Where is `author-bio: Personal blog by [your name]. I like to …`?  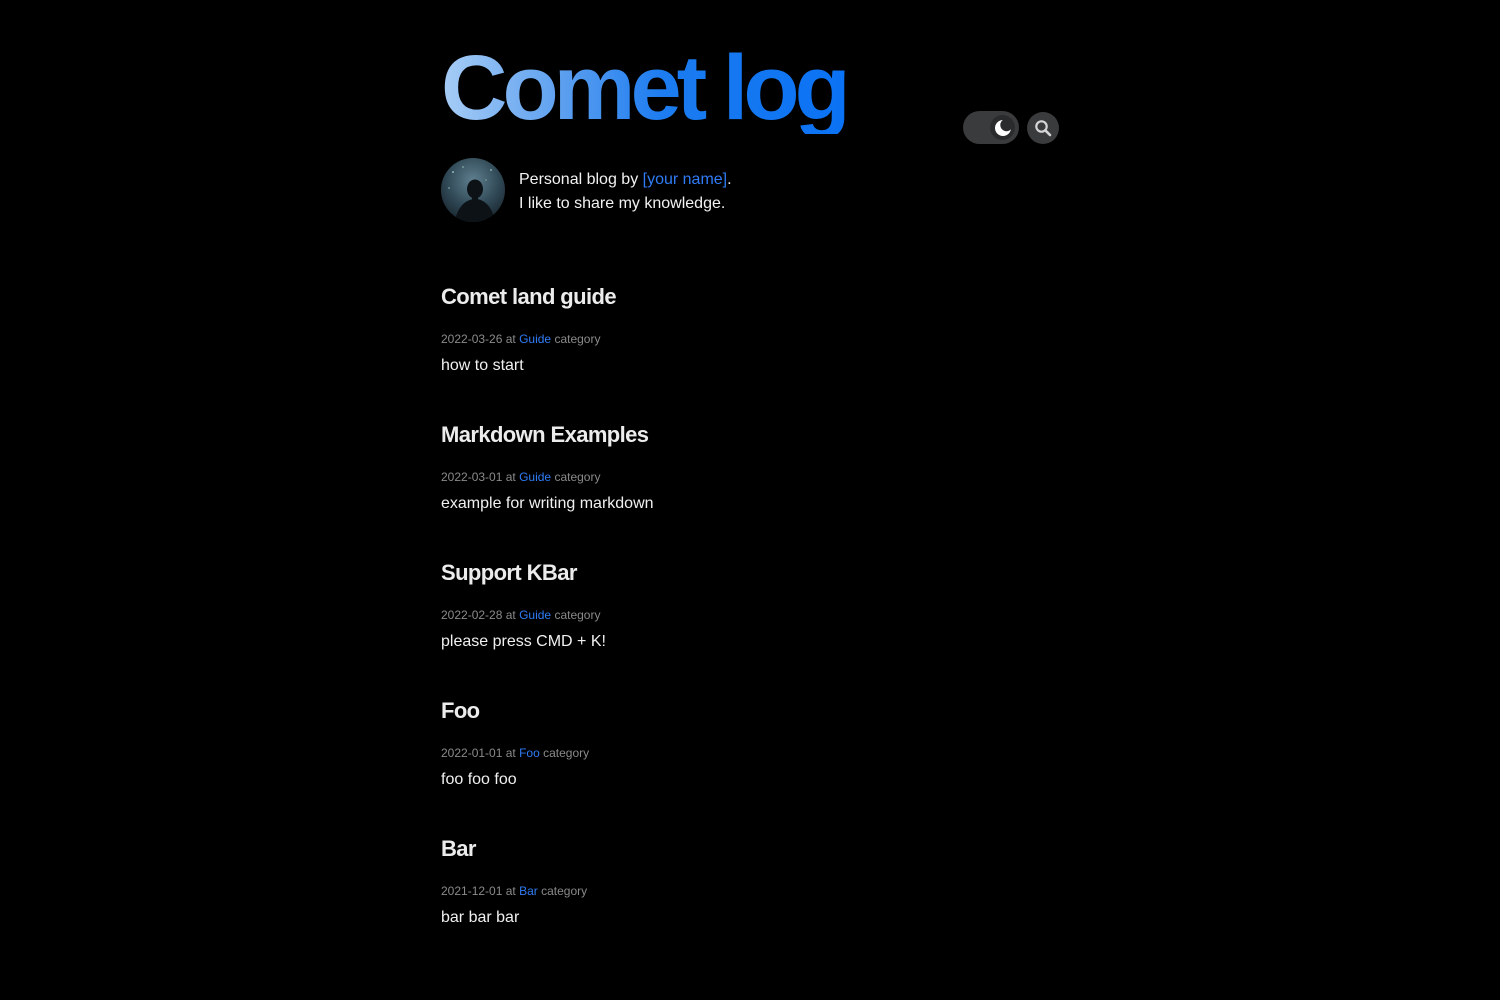
author-bio: Personal blog by [your name]. I like to … is located at coordinates (586, 190).